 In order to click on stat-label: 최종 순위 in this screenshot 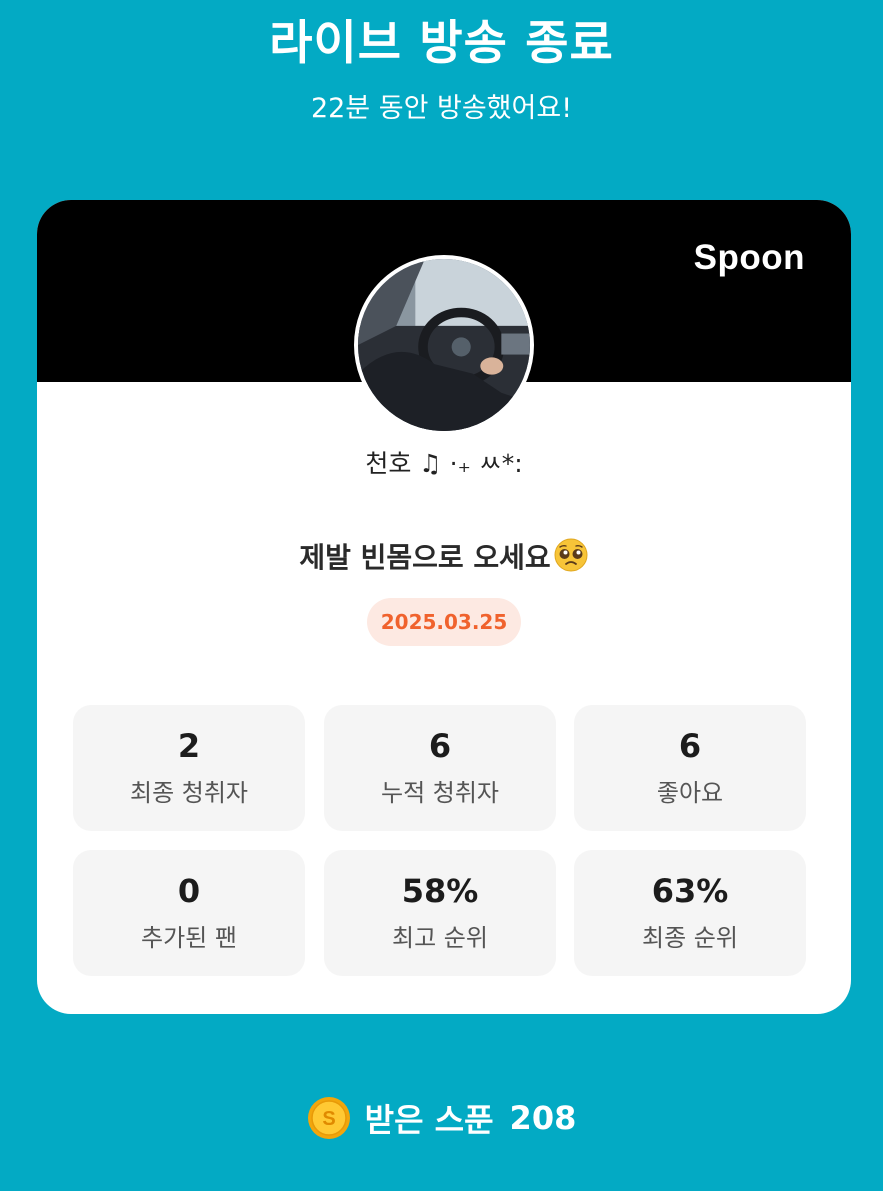, I will do `click(690, 938)`.